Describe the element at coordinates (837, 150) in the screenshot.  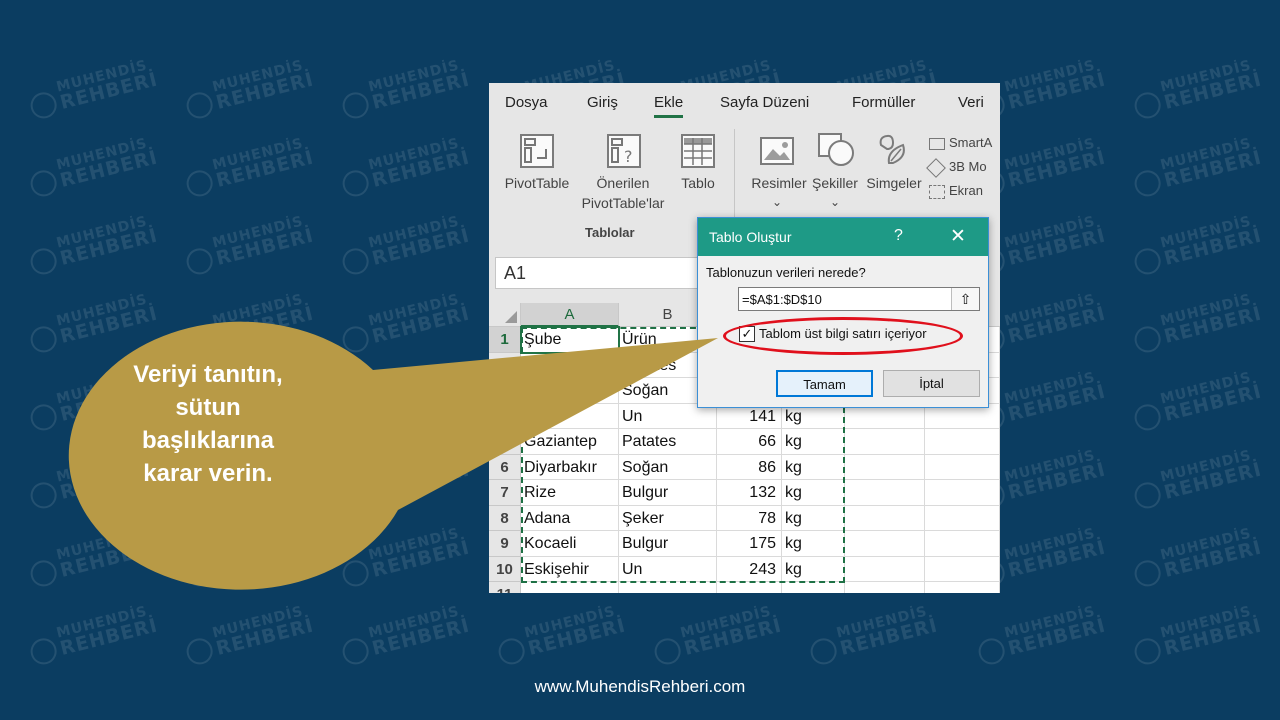
I see `shapes-icon` at that location.